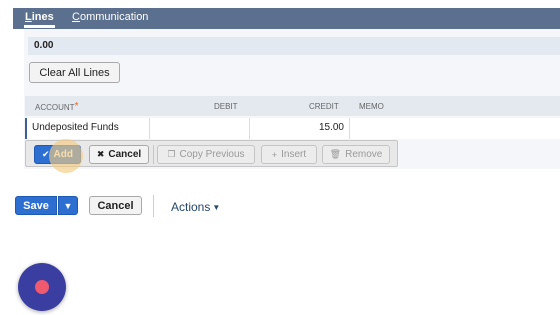  I want to click on plus-icon: +, so click(274, 154).